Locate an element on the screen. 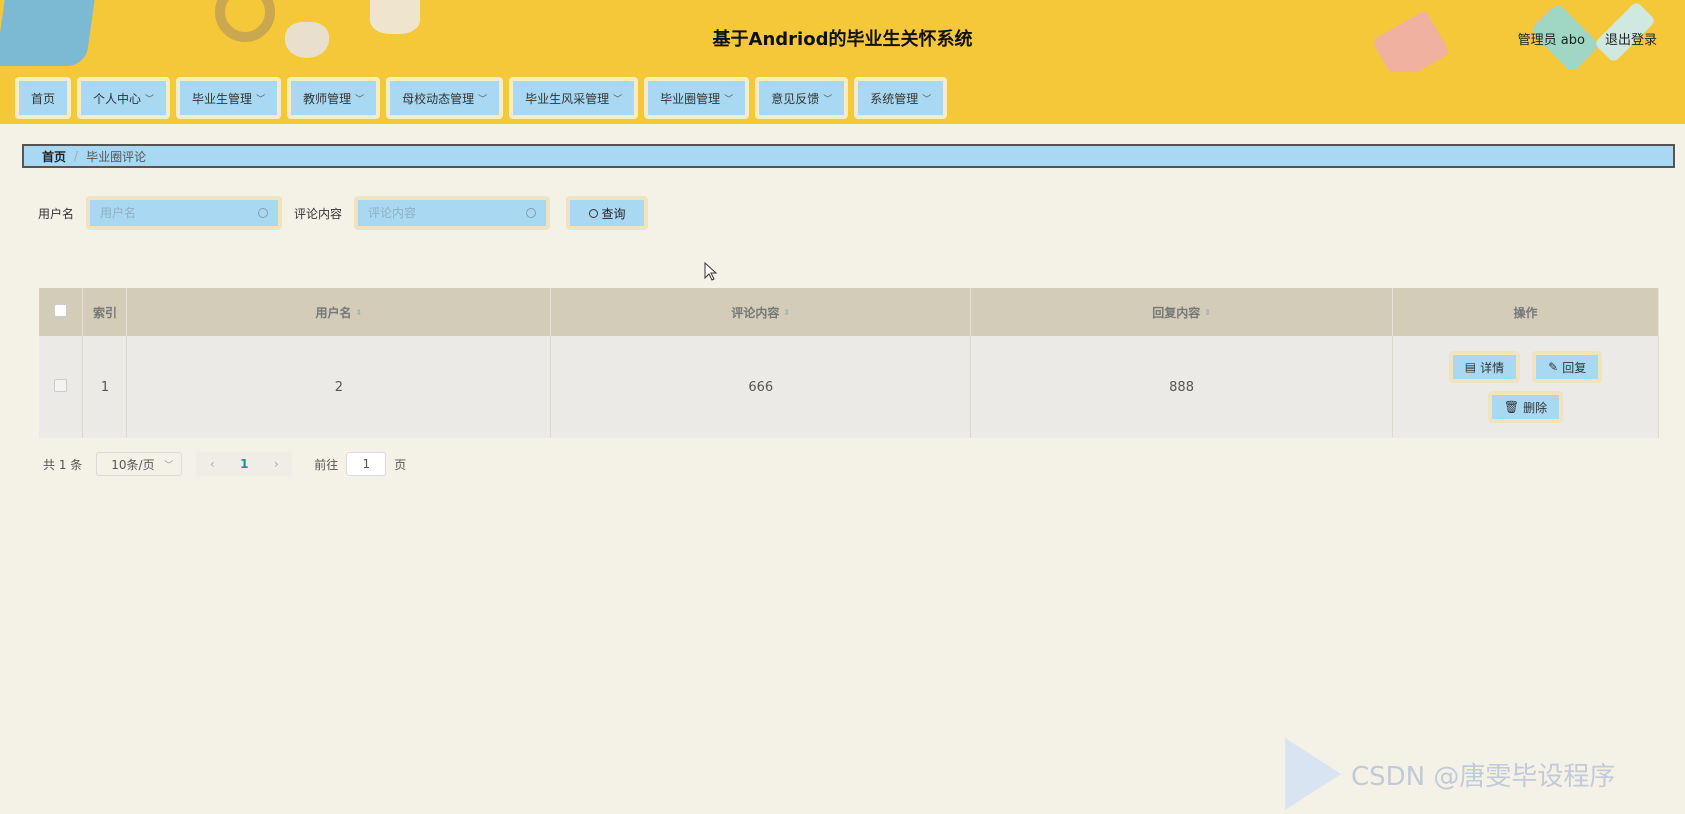 This screenshot has width=1685, height=814. select-all-cell is located at coordinates (61, 312).